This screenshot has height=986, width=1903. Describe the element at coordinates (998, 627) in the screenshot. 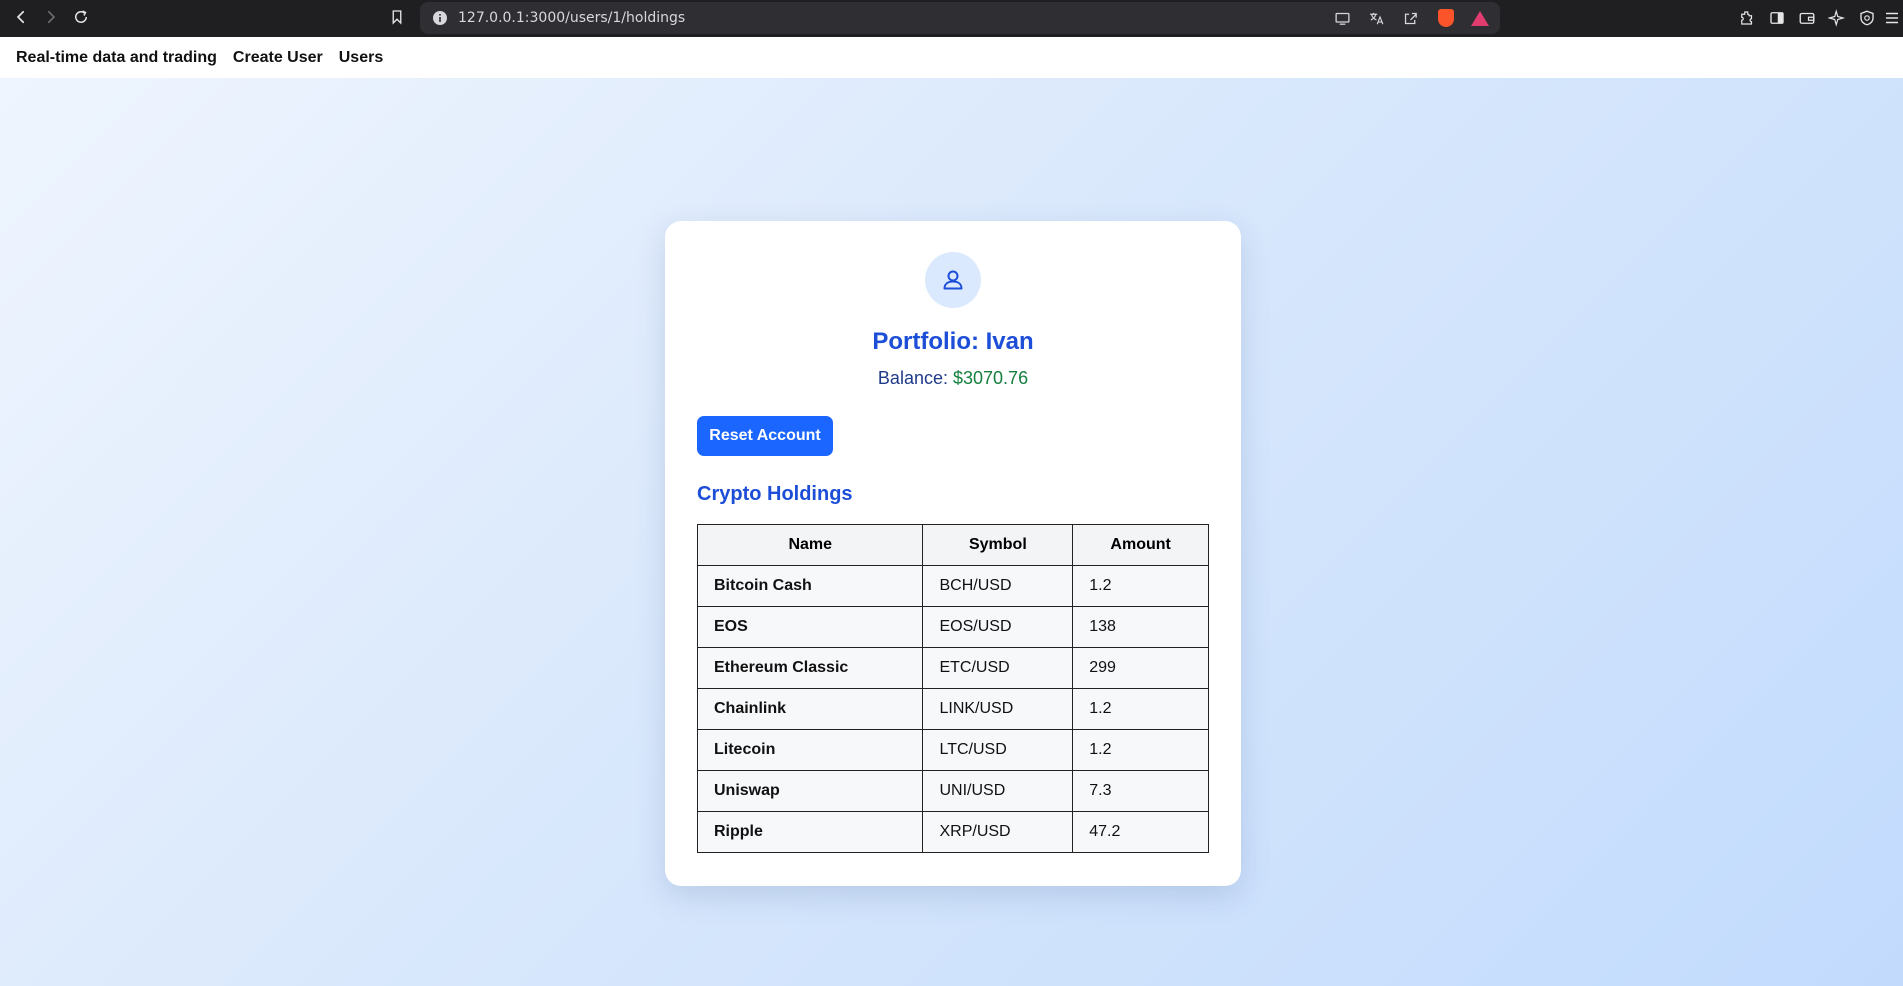

I see `cell-symbol: EOS/USD` at that location.